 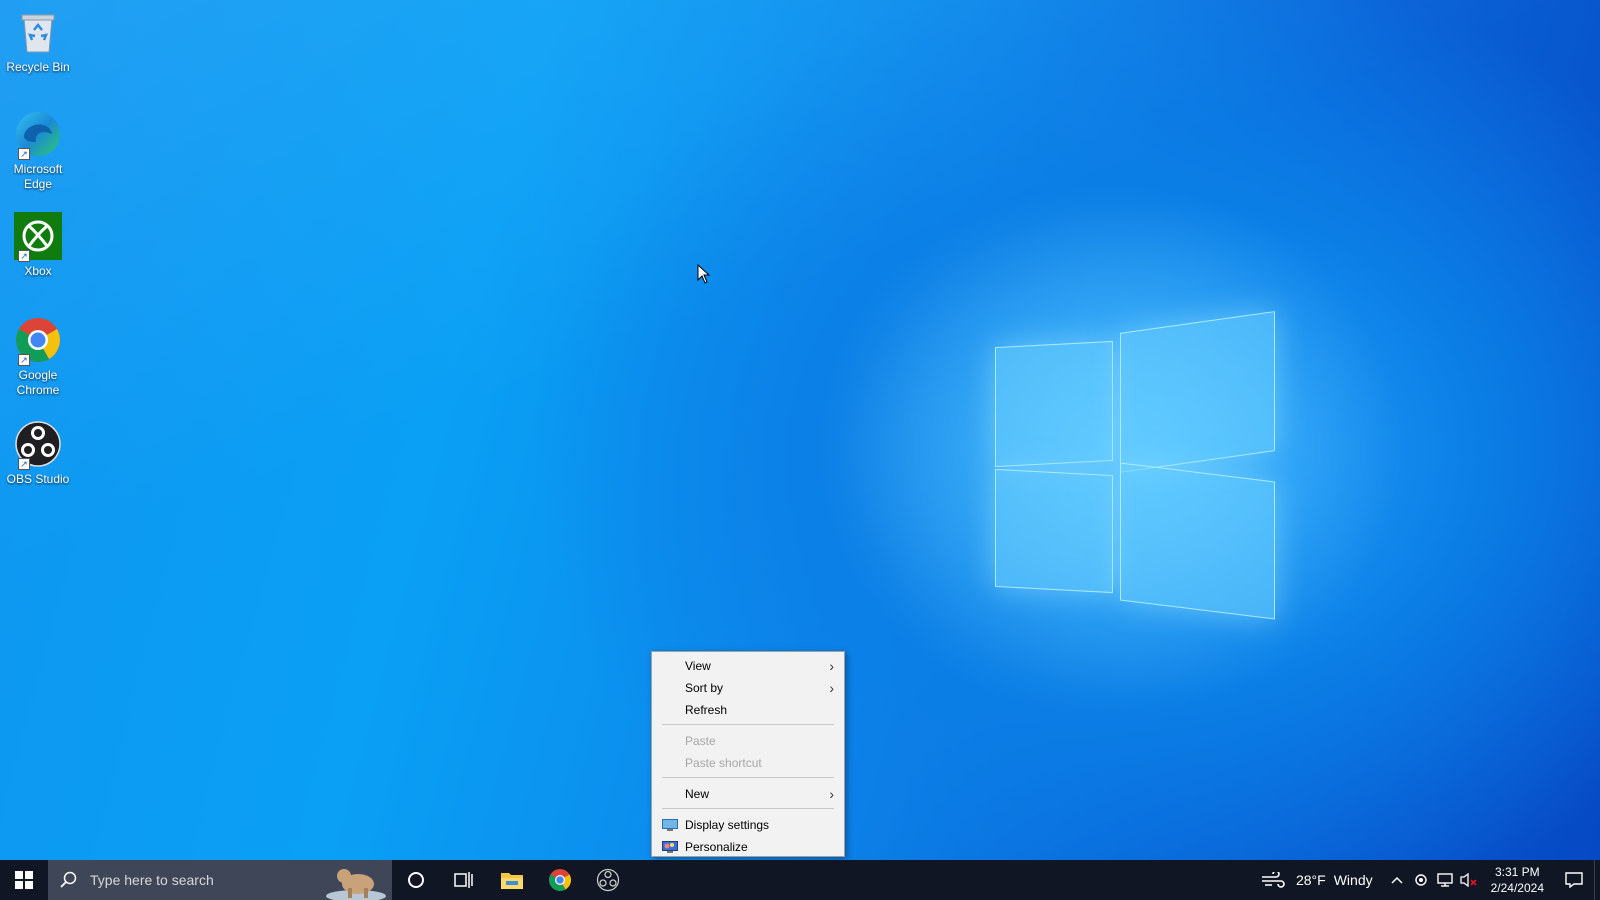 What do you see at coordinates (152, 880) in the screenshot?
I see `search-placeholder: Type here to search` at bounding box center [152, 880].